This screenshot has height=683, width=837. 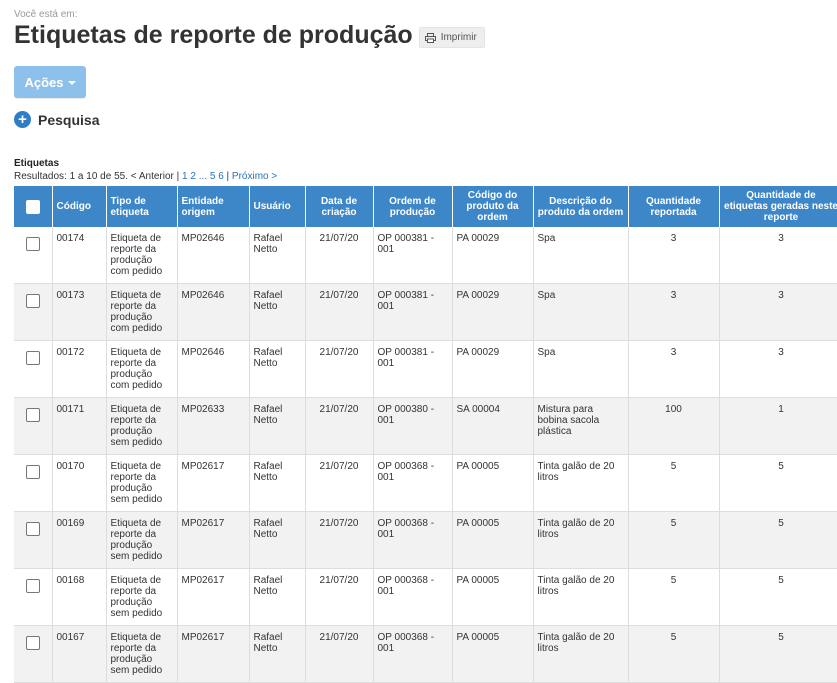 I want to click on cell-cod-produto: PA 00005, so click(x=493, y=540).